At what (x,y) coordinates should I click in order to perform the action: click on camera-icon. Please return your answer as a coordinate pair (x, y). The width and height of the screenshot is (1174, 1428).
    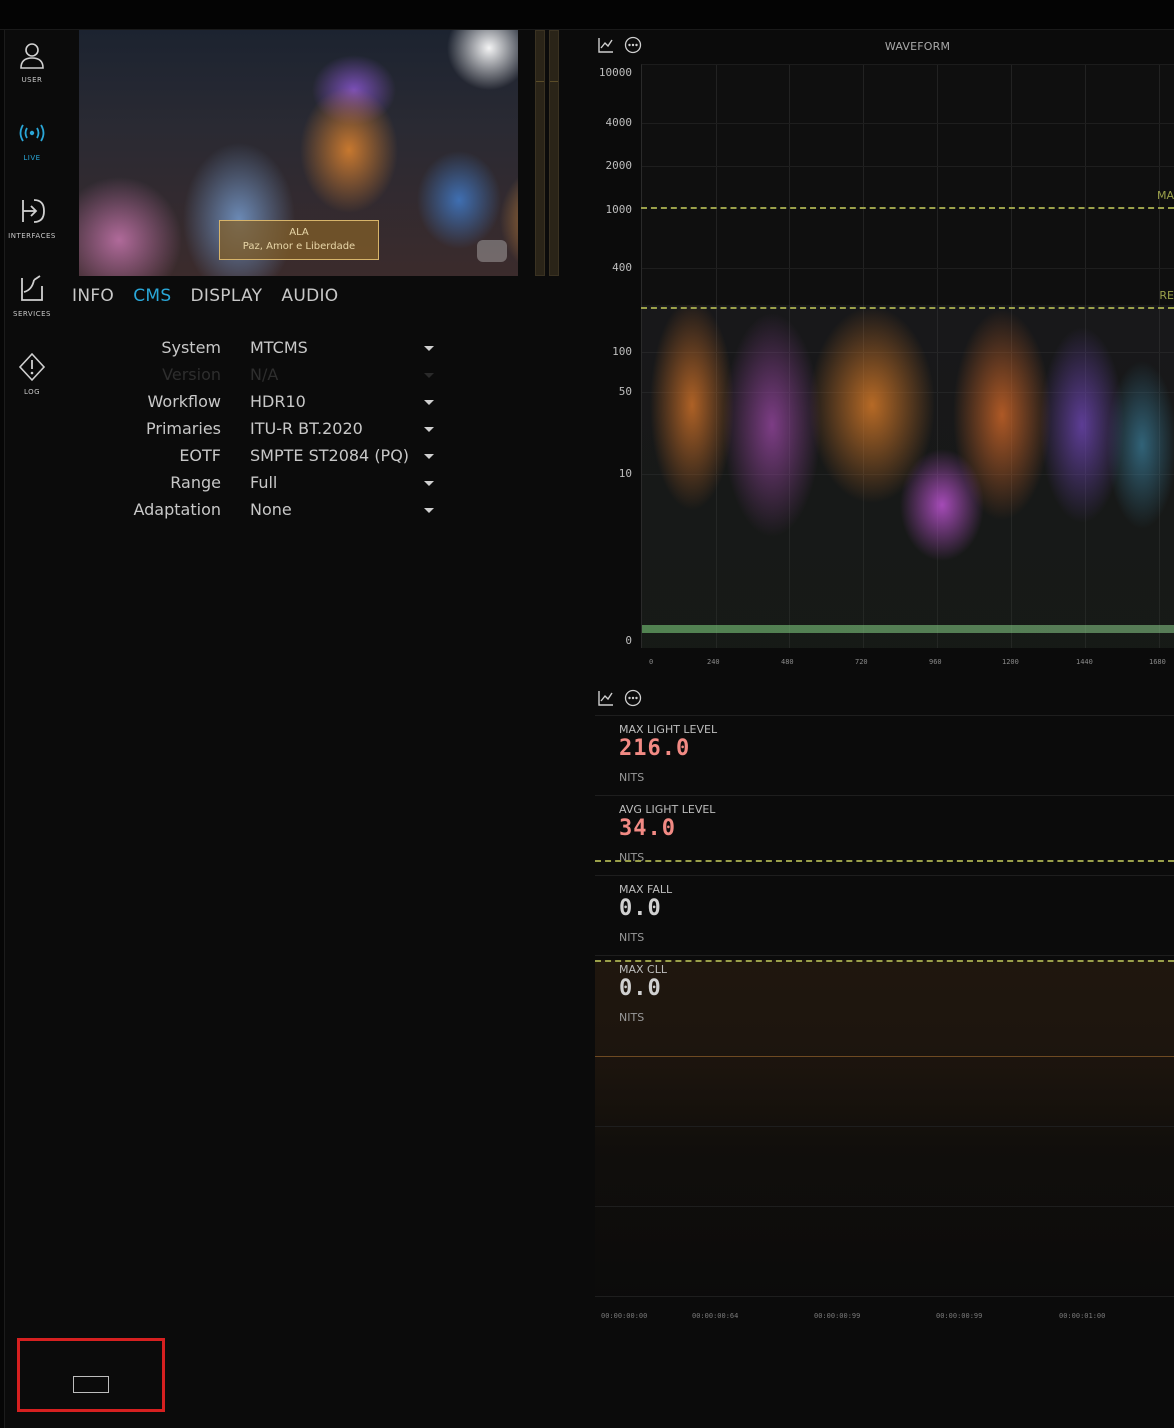
    Looking at the image, I should click on (492, 251).